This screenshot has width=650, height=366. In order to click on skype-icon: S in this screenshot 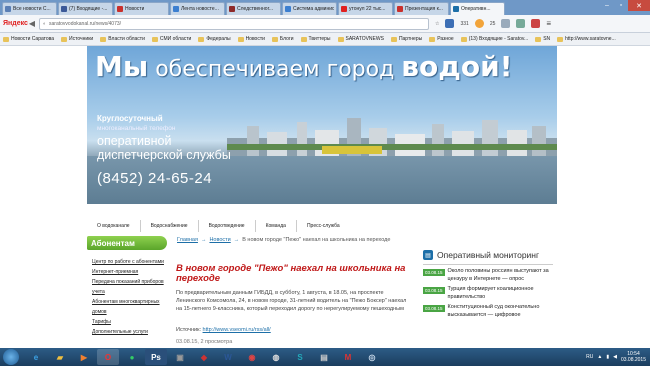, I will do `click(300, 357)`.